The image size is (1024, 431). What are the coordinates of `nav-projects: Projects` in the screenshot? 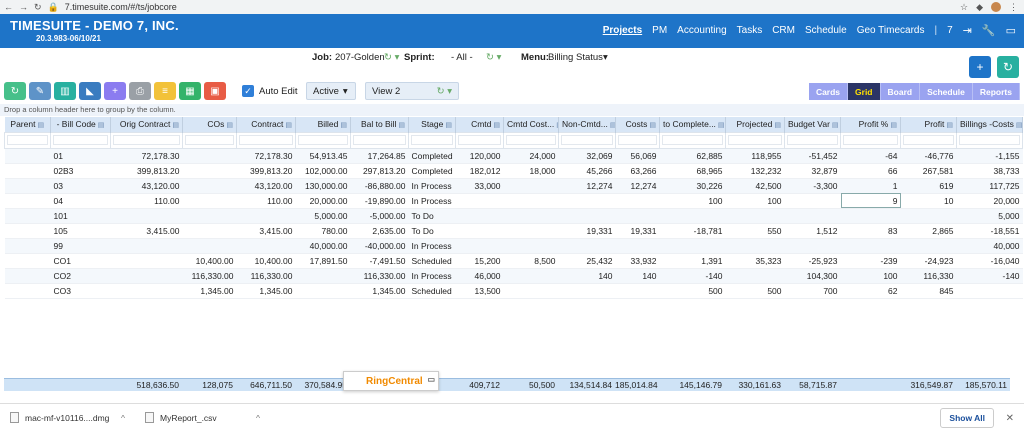 It's located at (622, 30).